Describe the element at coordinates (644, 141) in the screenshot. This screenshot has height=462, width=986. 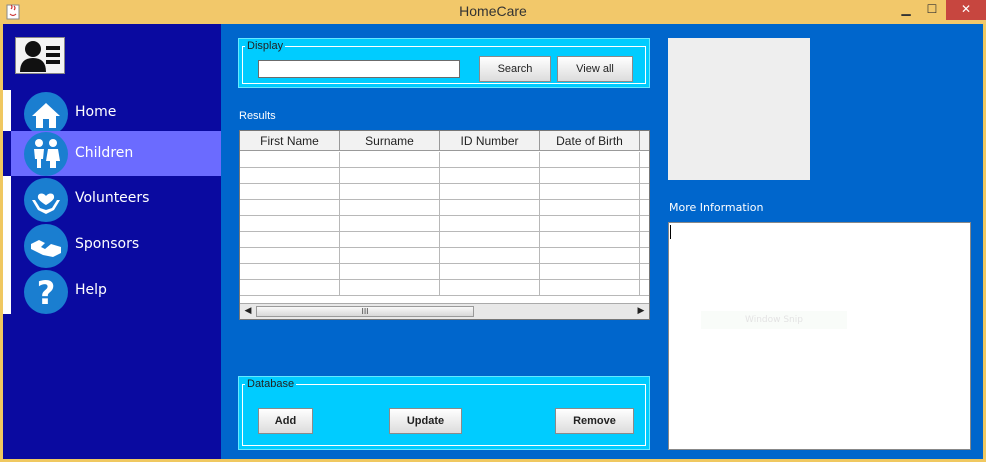
I see `column-header` at that location.